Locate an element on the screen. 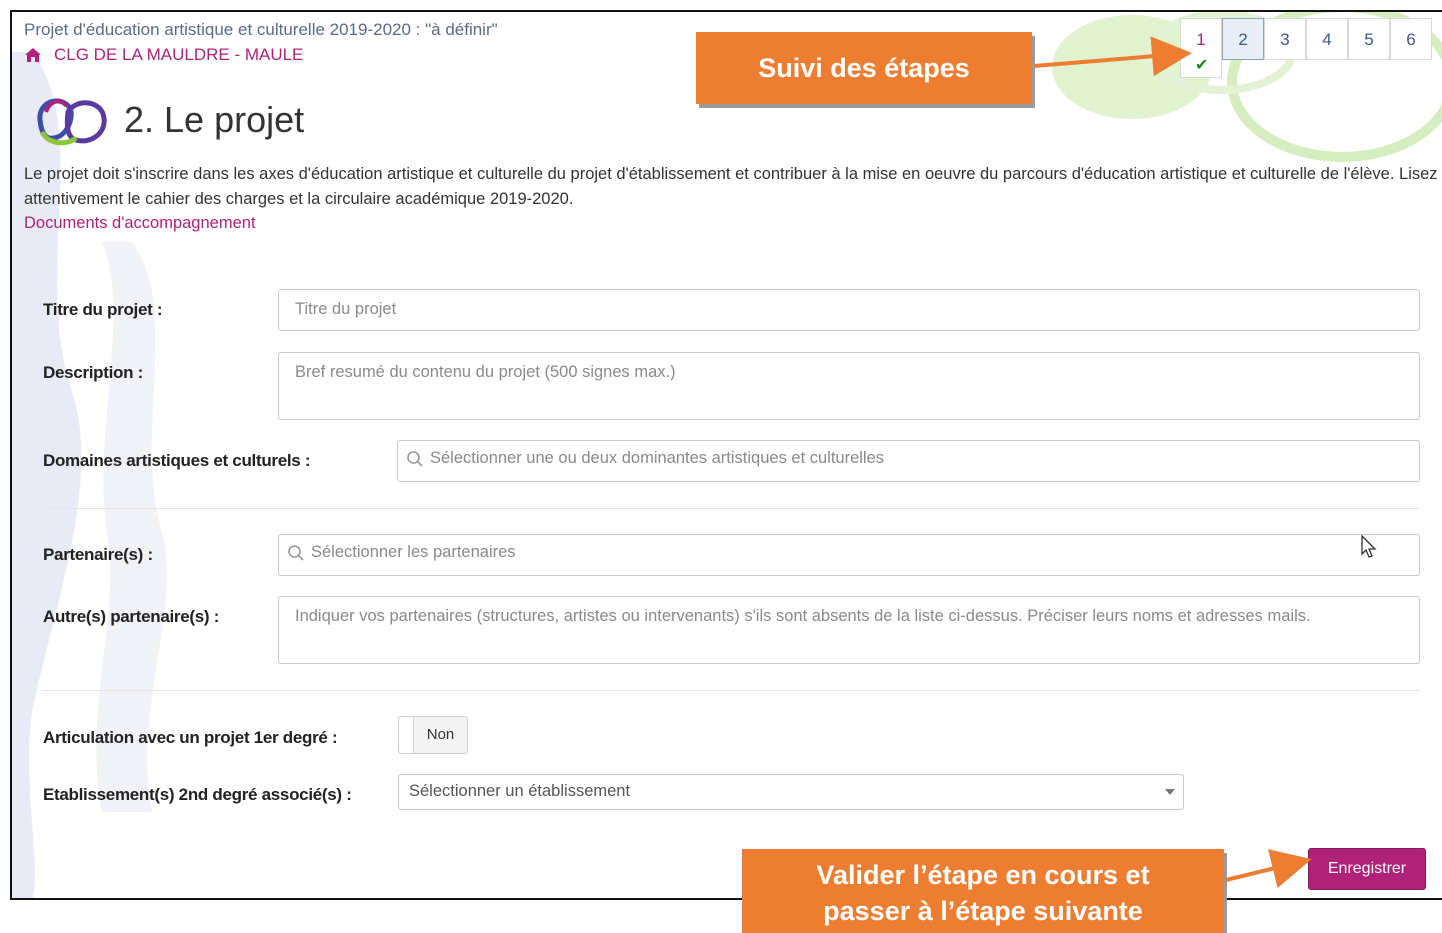 The image size is (1442, 933). school-name: CLG DE LA MAULDRE - MAULE is located at coordinates (179, 54).